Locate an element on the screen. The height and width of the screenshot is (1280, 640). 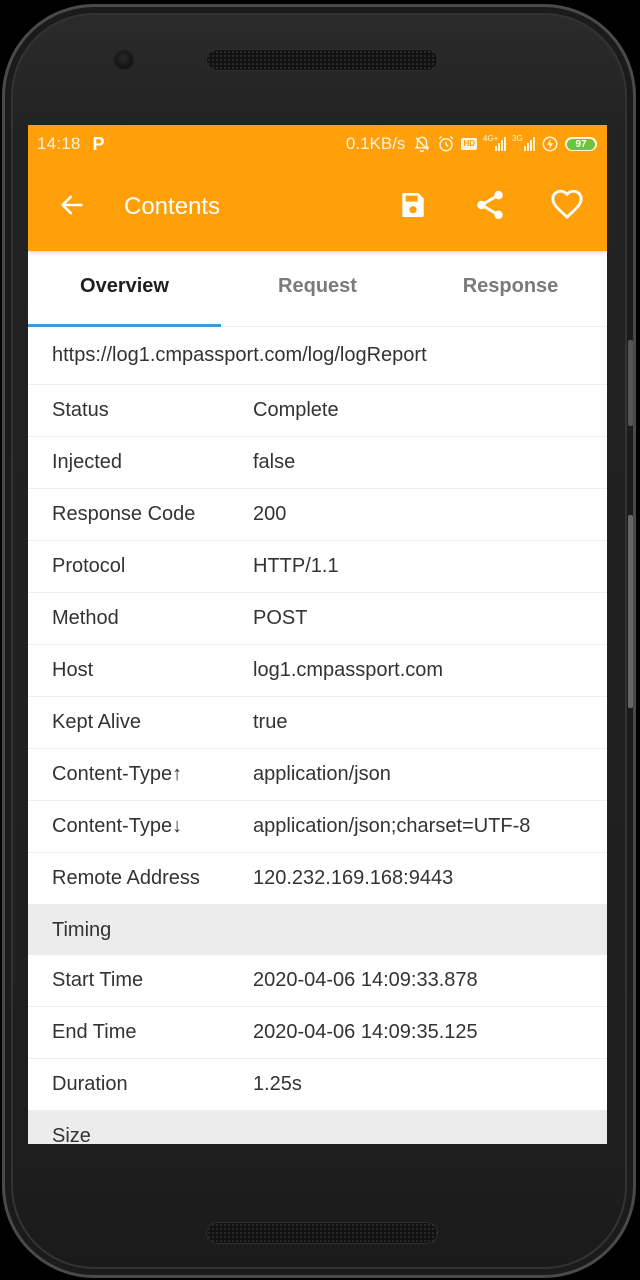
row-response-code: Response Code 200 is located at coordinates (317, 515).